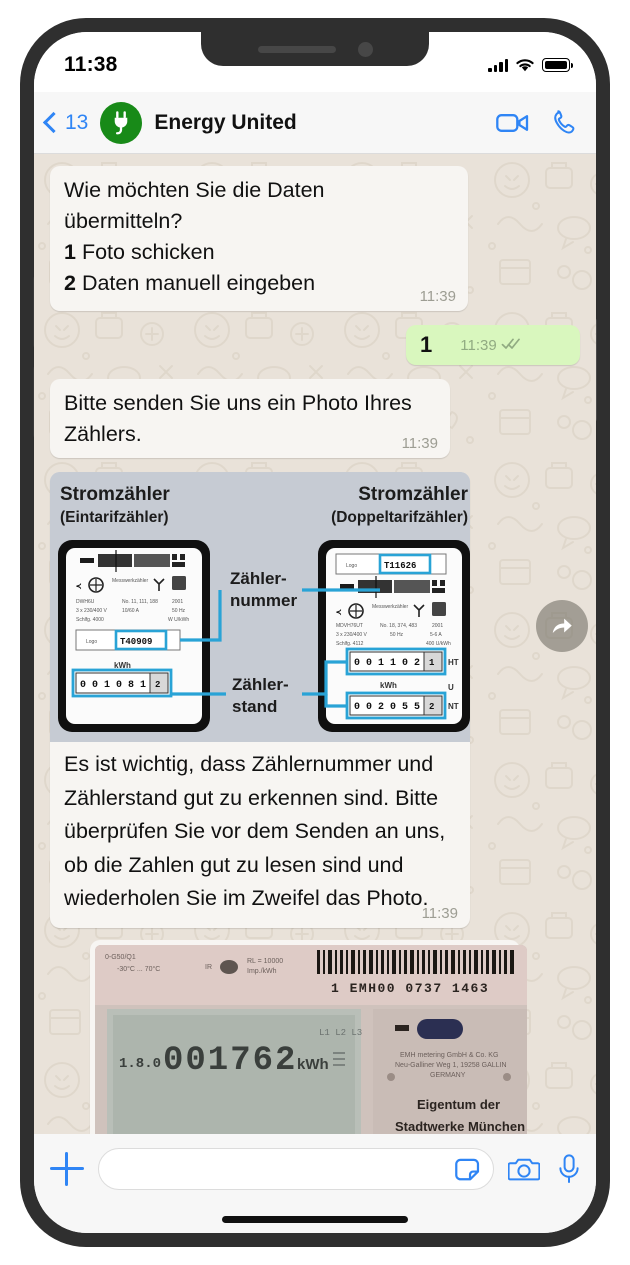 The image size is (630, 1265). I want to click on svg-text: 5-6 A, so click(436, 635).